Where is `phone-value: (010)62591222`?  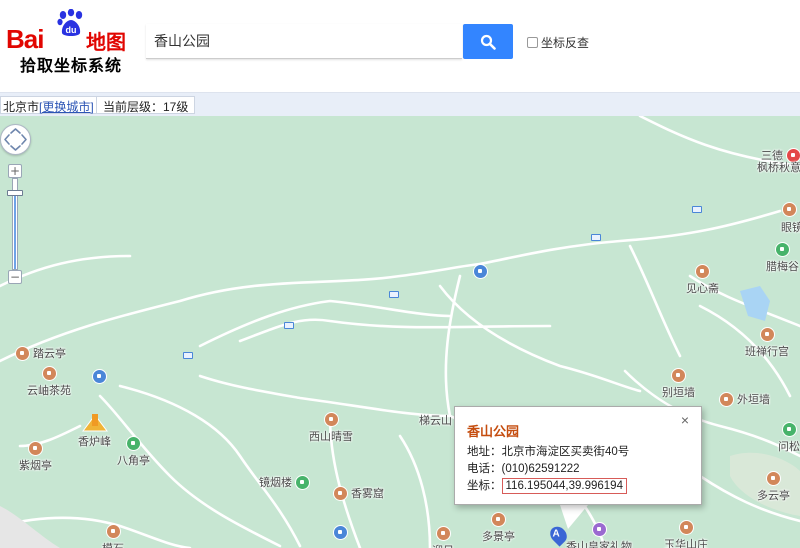
phone-value: (010)62591222 is located at coordinates (540, 469).